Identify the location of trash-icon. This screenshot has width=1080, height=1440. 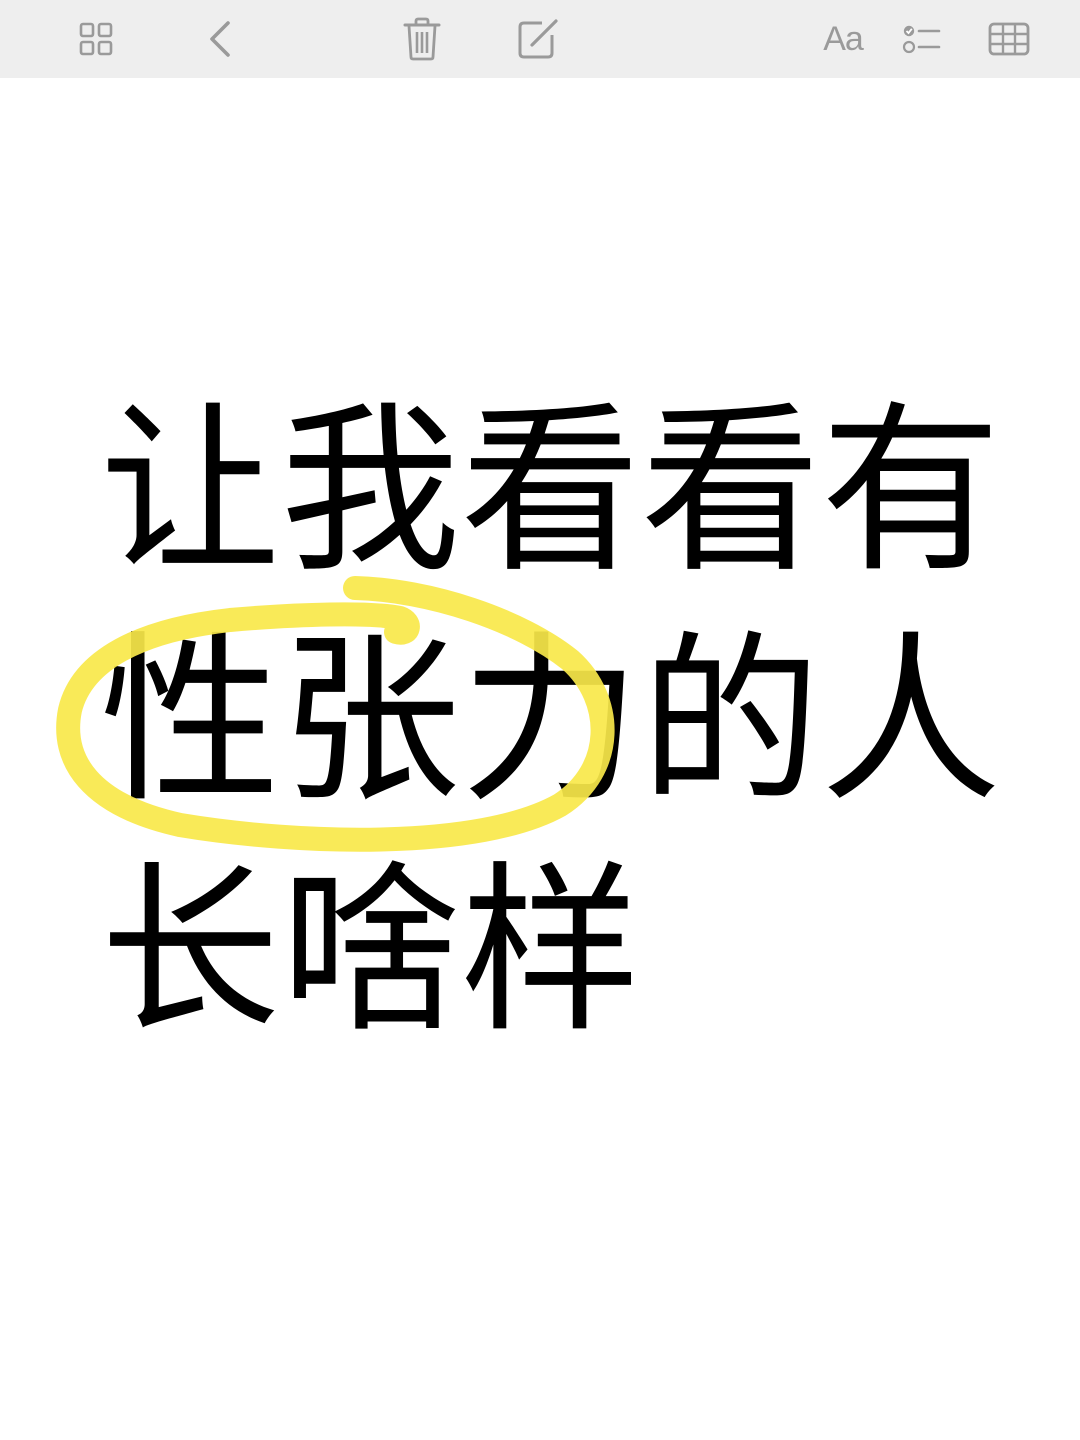
(422, 39).